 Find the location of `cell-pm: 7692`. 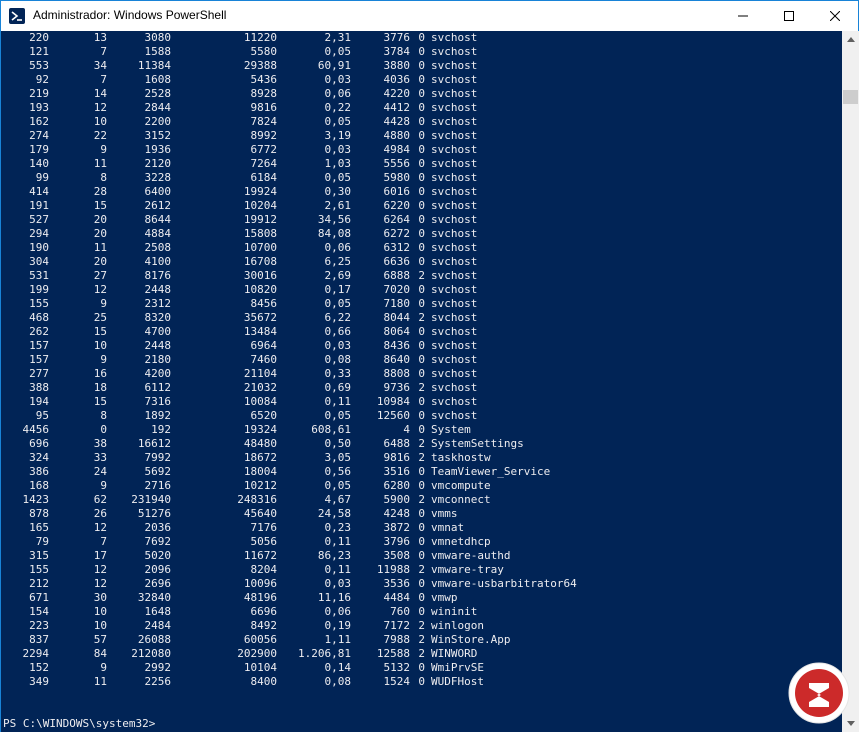

cell-pm: 7692 is located at coordinates (158, 541).